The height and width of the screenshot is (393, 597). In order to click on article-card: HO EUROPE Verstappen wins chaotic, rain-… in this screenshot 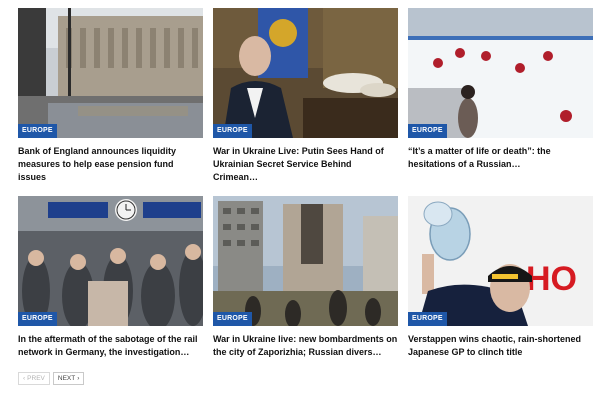, I will do `click(500, 277)`.